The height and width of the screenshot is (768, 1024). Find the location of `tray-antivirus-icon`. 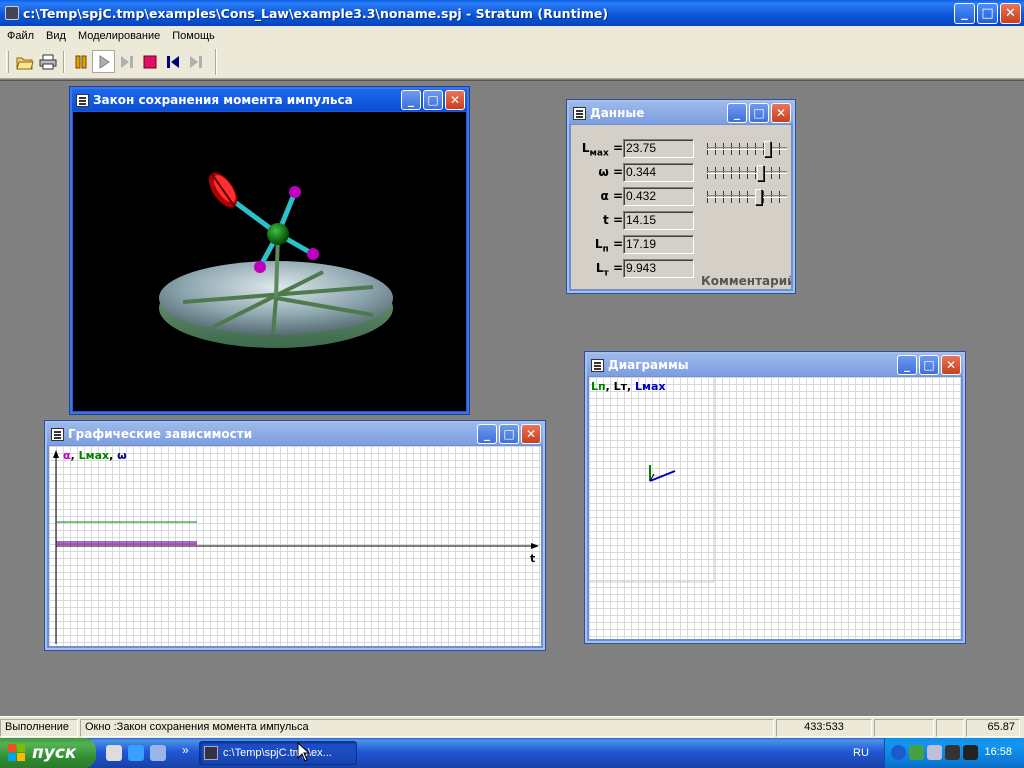

tray-antivirus-icon is located at coordinates (970, 752).